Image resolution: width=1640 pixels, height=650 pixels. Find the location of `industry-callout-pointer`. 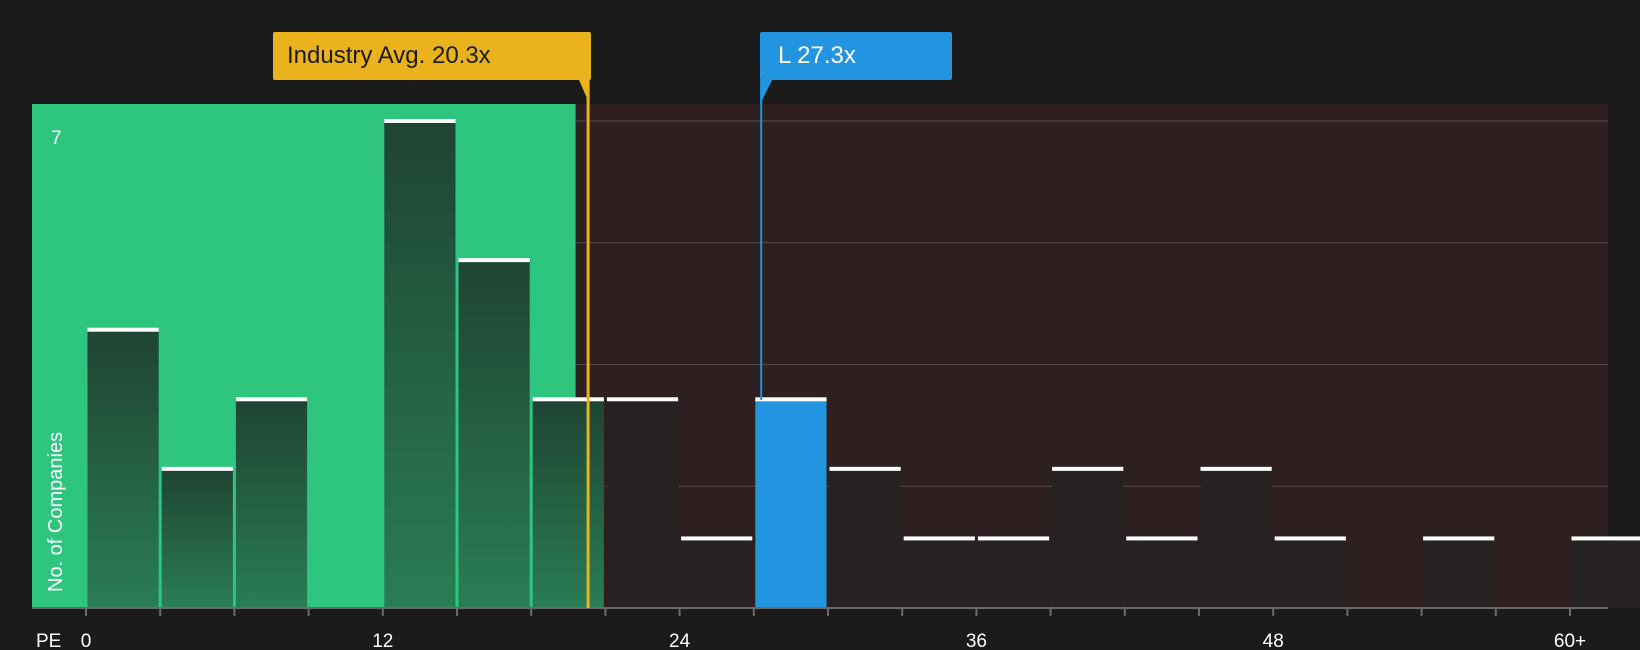

industry-callout-pointer is located at coordinates (584, 91).